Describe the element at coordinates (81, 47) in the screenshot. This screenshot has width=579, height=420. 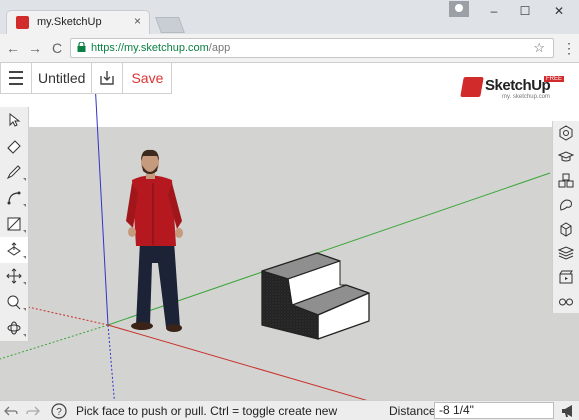
I see `lock-icon` at that location.